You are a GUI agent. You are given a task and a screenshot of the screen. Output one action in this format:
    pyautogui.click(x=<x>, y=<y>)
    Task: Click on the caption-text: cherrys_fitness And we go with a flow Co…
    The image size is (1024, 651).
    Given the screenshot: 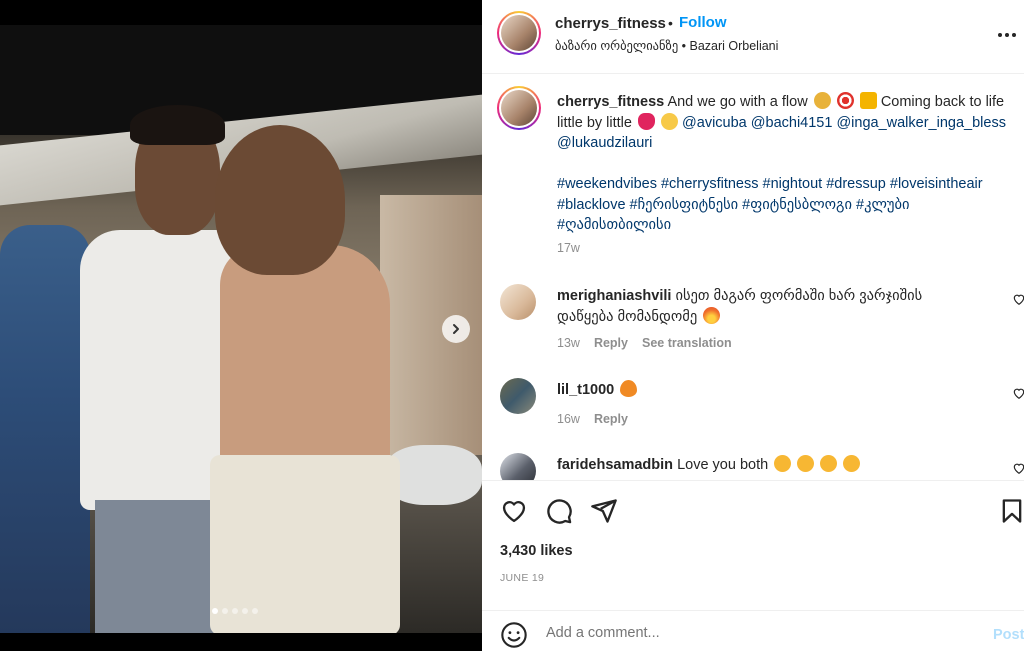 What is the action you would take?
    pyautogui.click(x=784, y=123)
    